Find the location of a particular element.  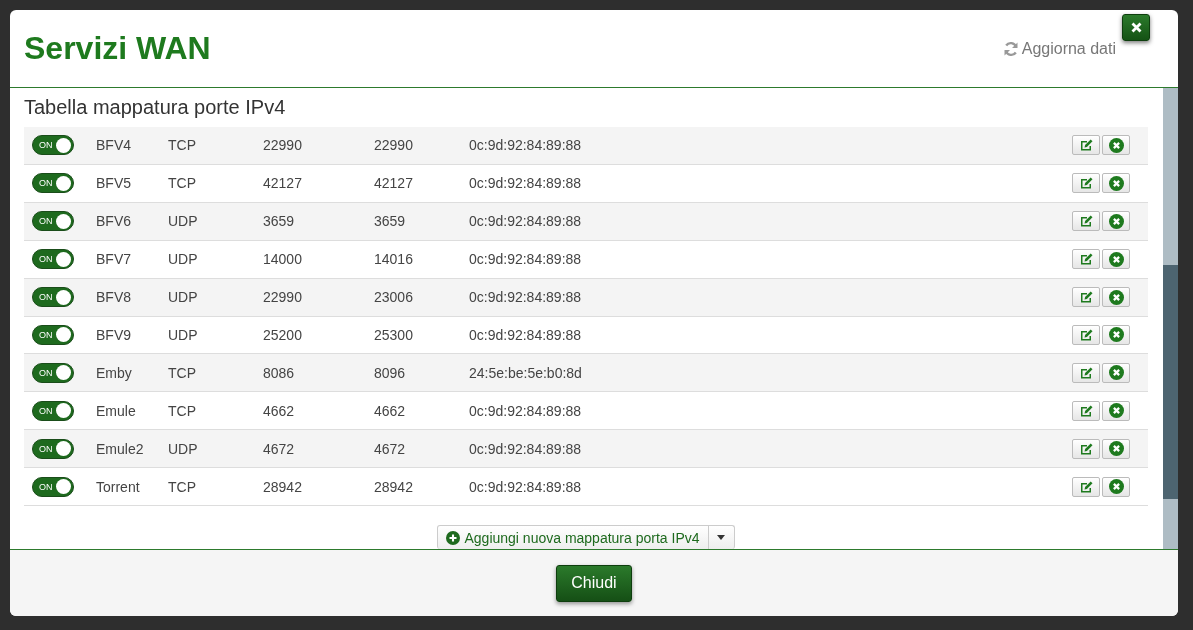

table-cell-text: BFV9 is located at coordinates (114, 335).